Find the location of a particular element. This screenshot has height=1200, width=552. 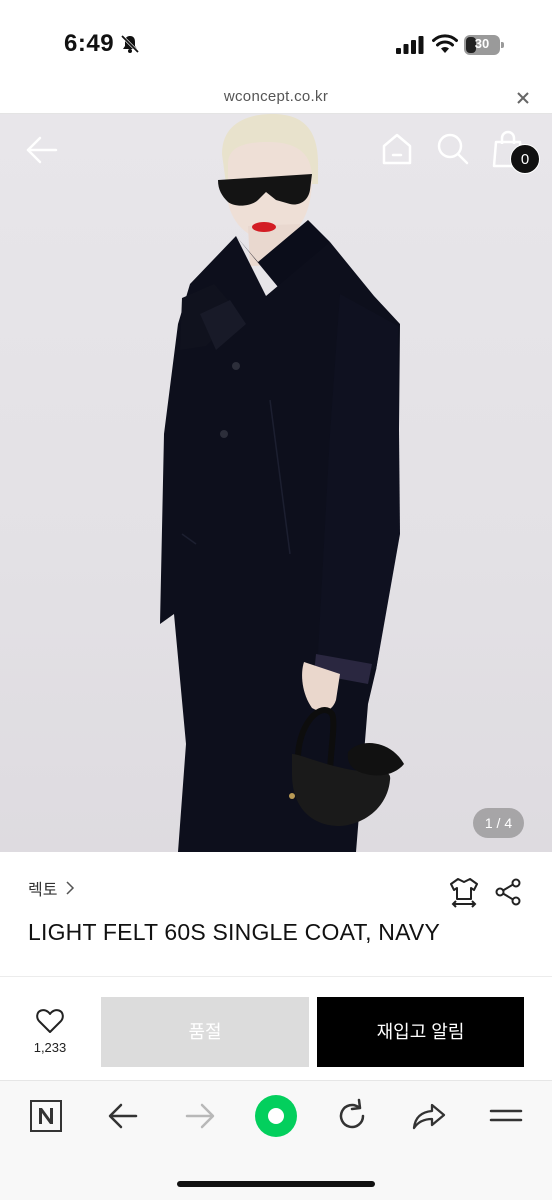

brand-link: 렉토 is located at coordinates (52, 888).